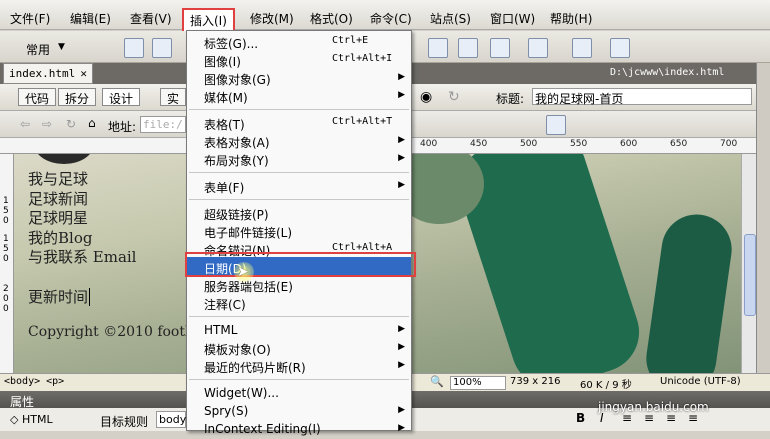 Image resolution: width=770 pixels, height=439 pixels. I want to click on back-icon: ⇦, so click(25, 124).